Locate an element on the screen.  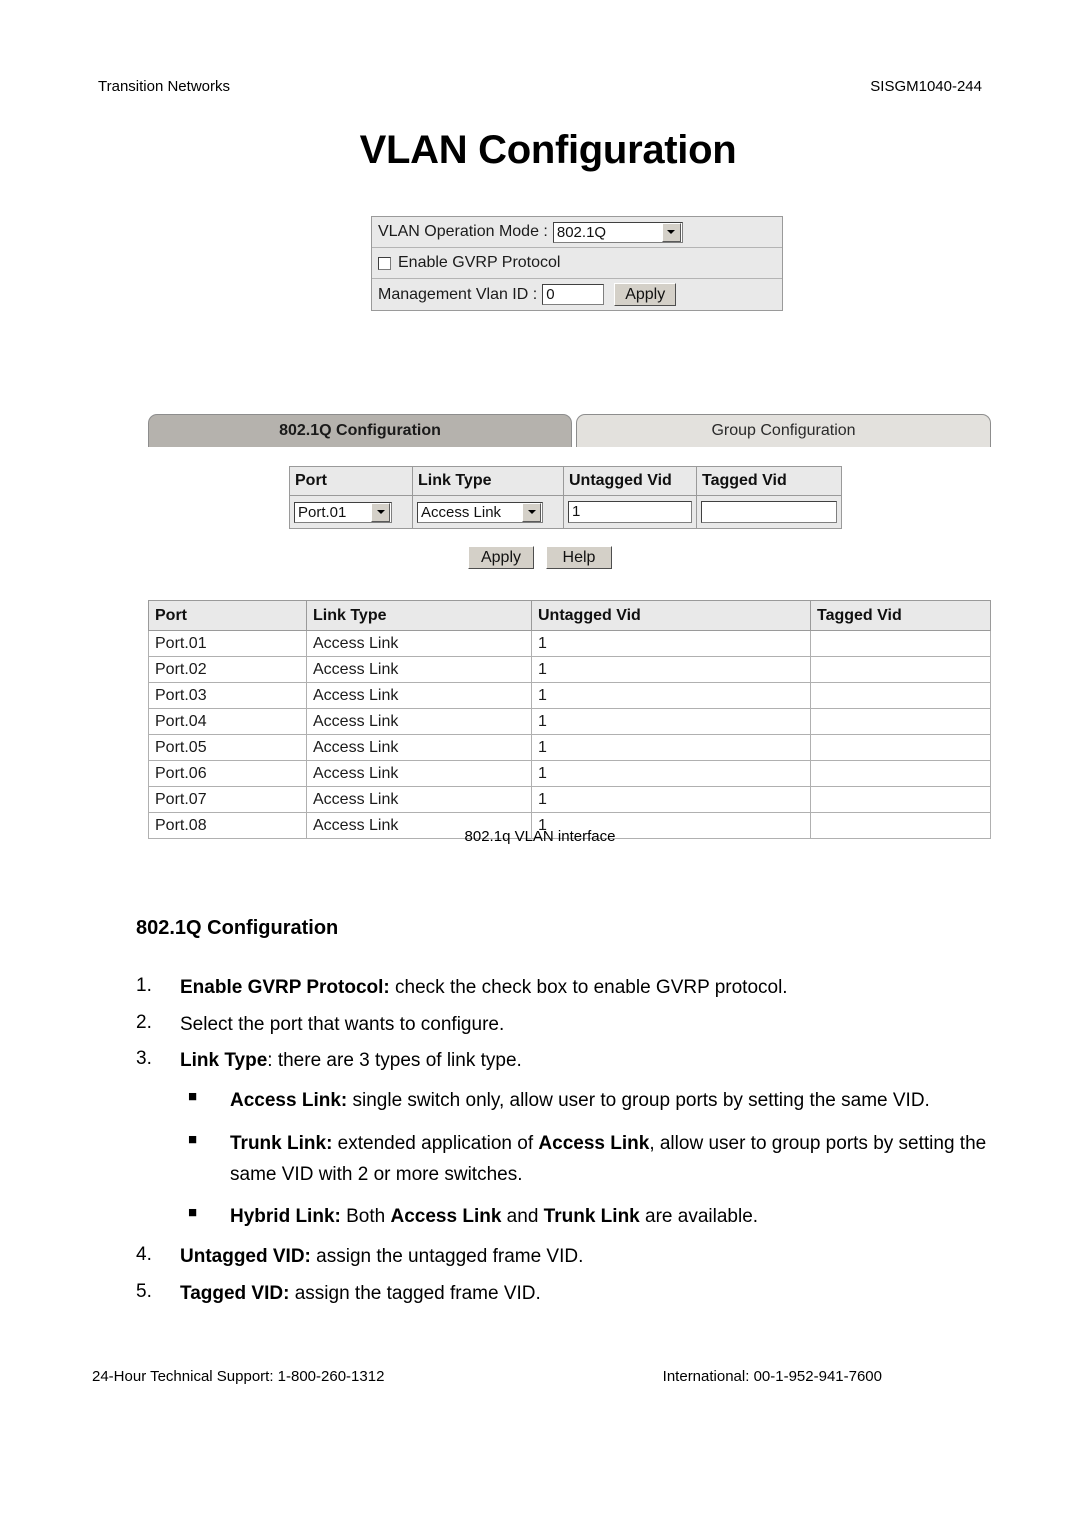
list-header-link-type: Link Type is located at coordinates (419, 615).